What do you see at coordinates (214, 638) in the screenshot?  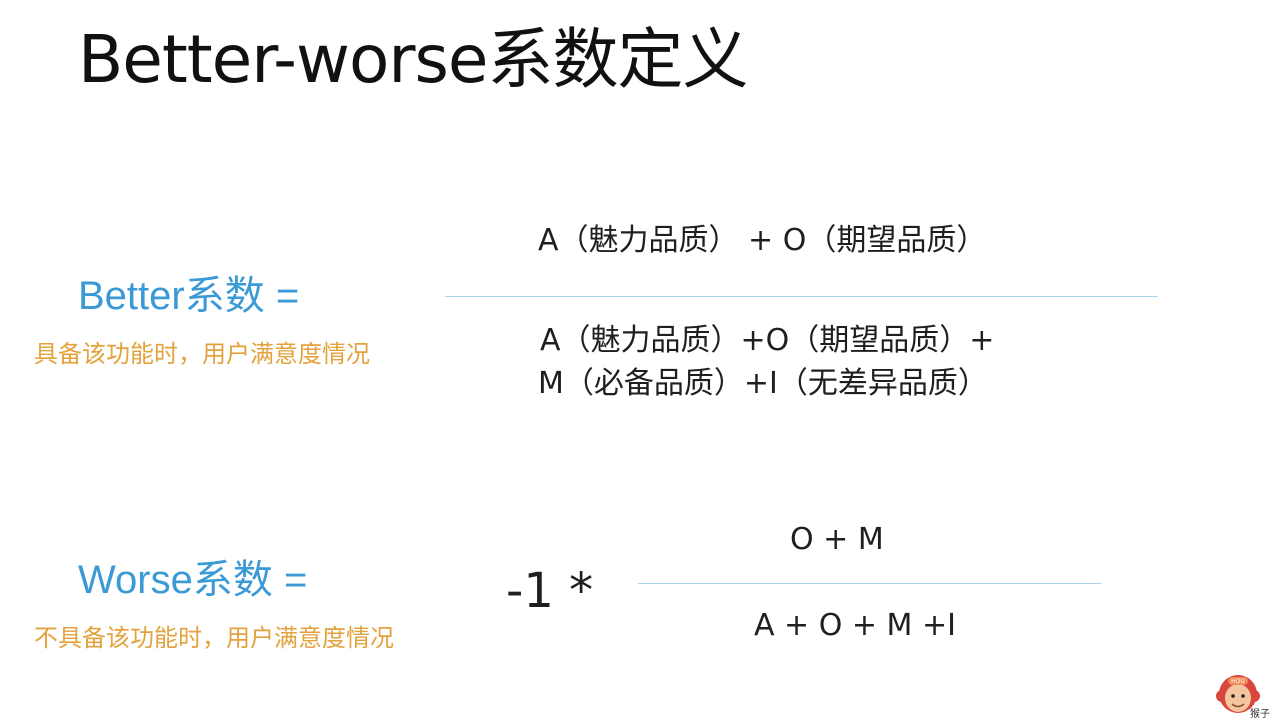 I see `worse-description: 不具备该功能时，用户满意度情况` at bounding box center [214, 638].